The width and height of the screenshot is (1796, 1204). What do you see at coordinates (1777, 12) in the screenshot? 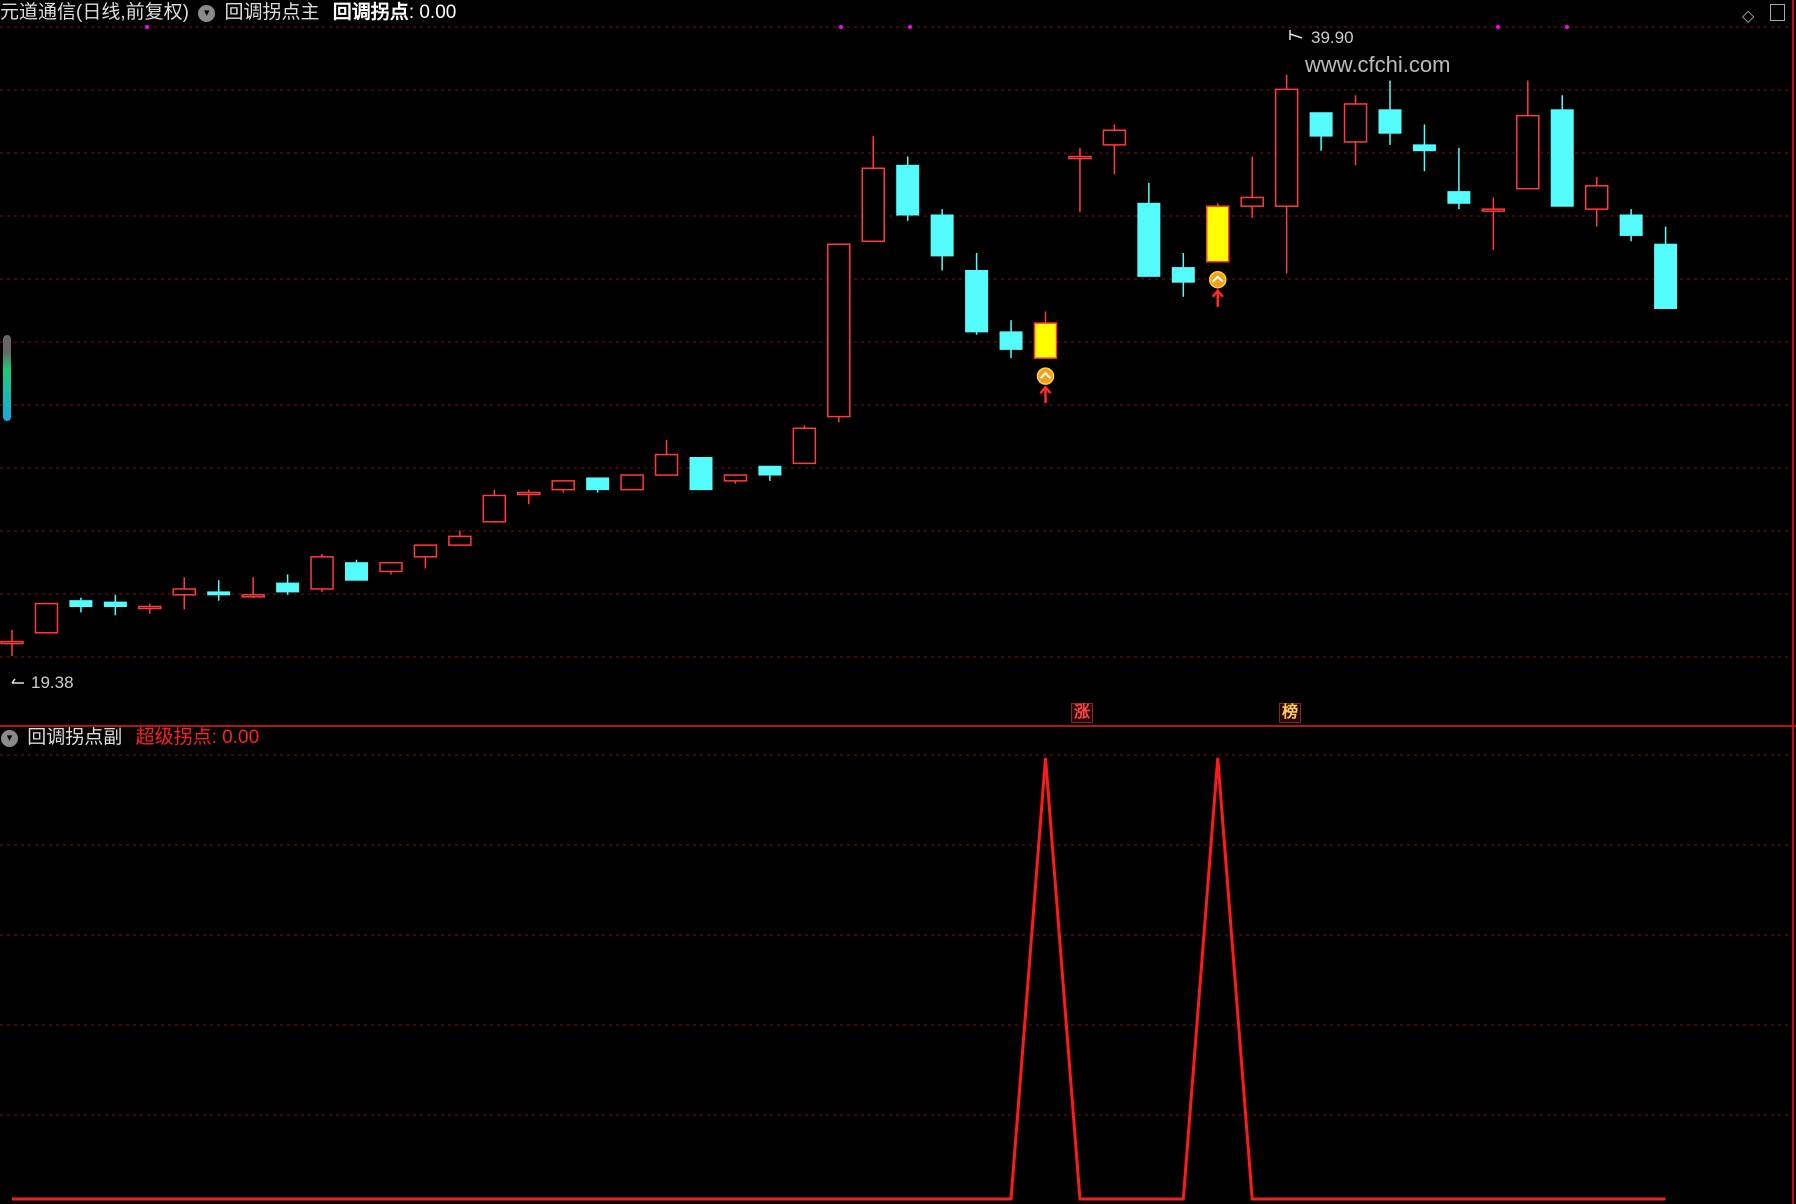
I see `panel-toggle-icon` at bounding box center [1777, 12].